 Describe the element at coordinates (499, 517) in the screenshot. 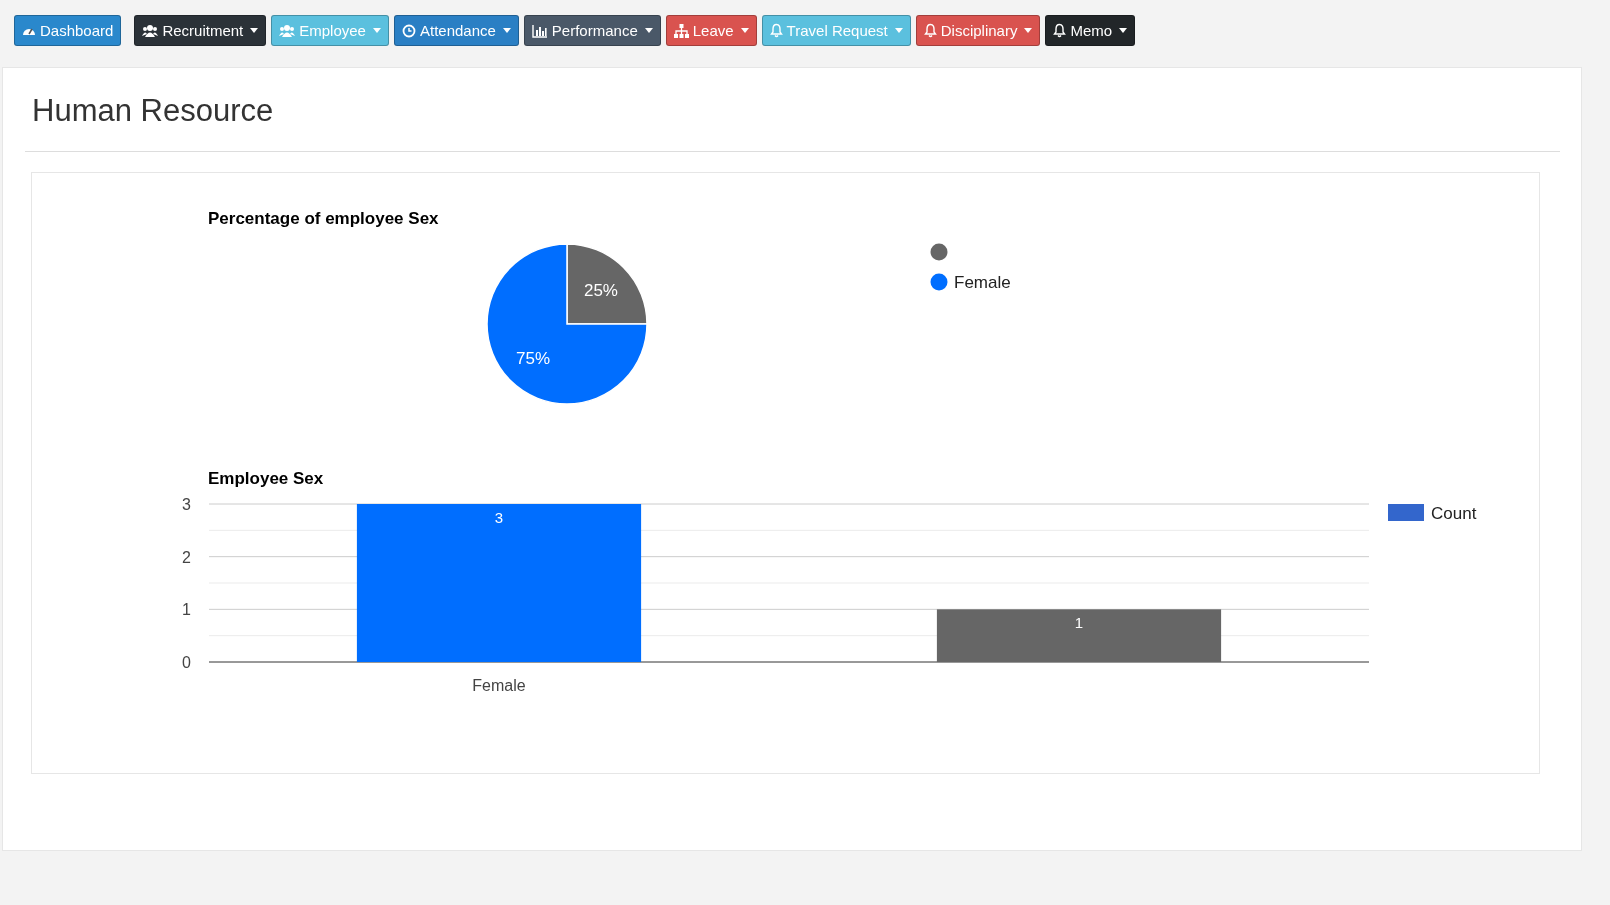

I see `bar-value-label: 3` at that location.